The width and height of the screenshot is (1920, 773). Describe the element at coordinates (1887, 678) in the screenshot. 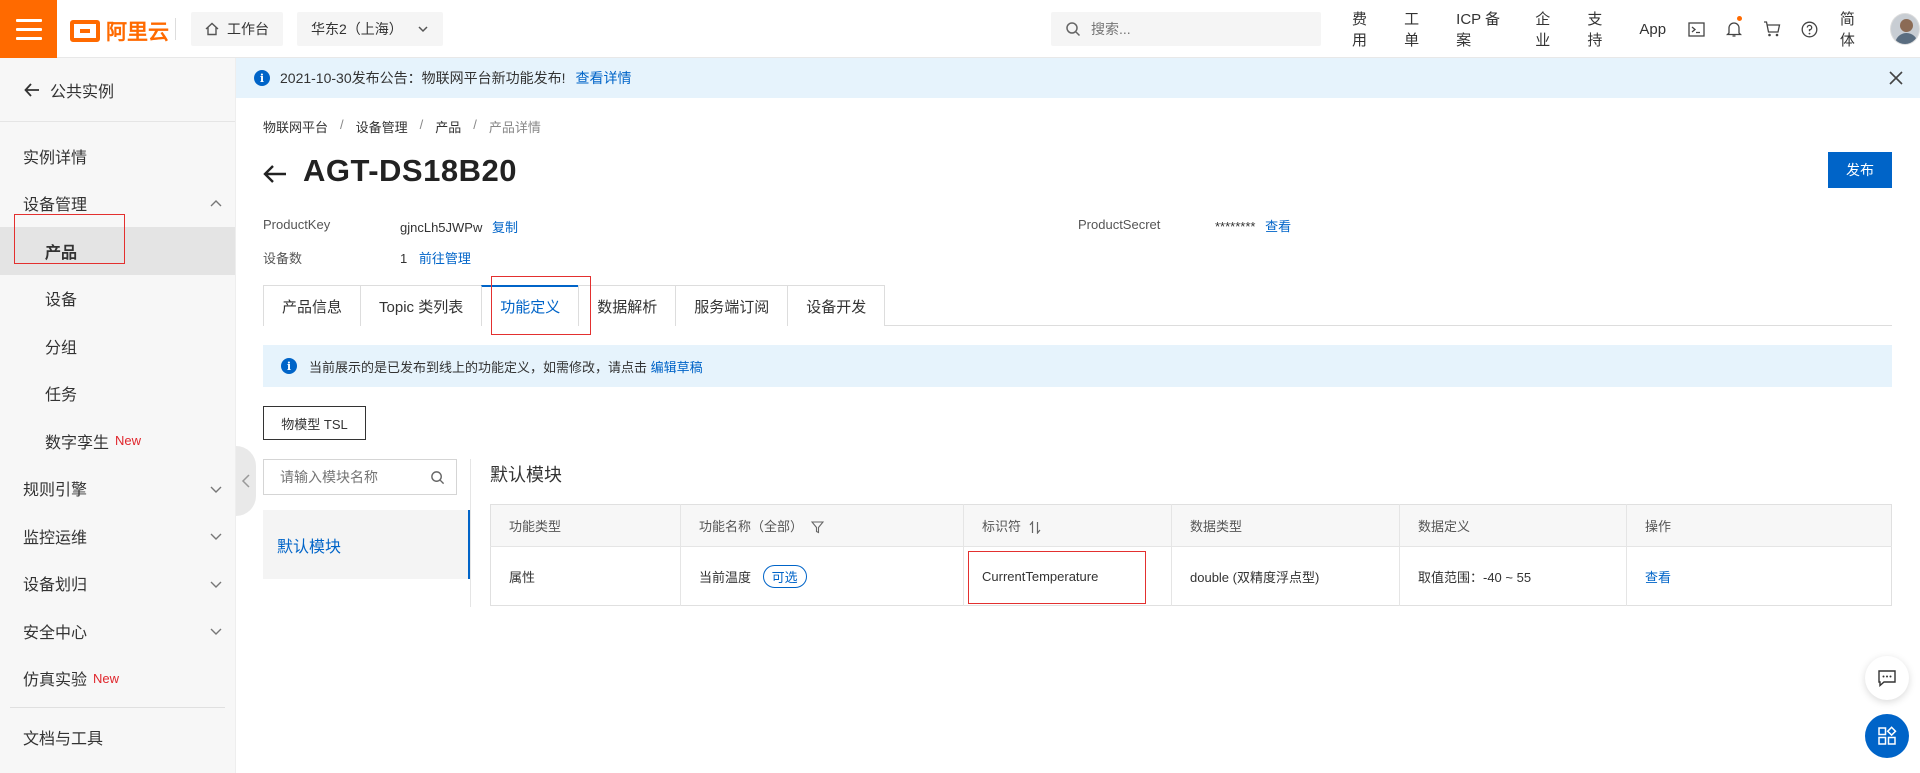

I see `chat-button` at that location.